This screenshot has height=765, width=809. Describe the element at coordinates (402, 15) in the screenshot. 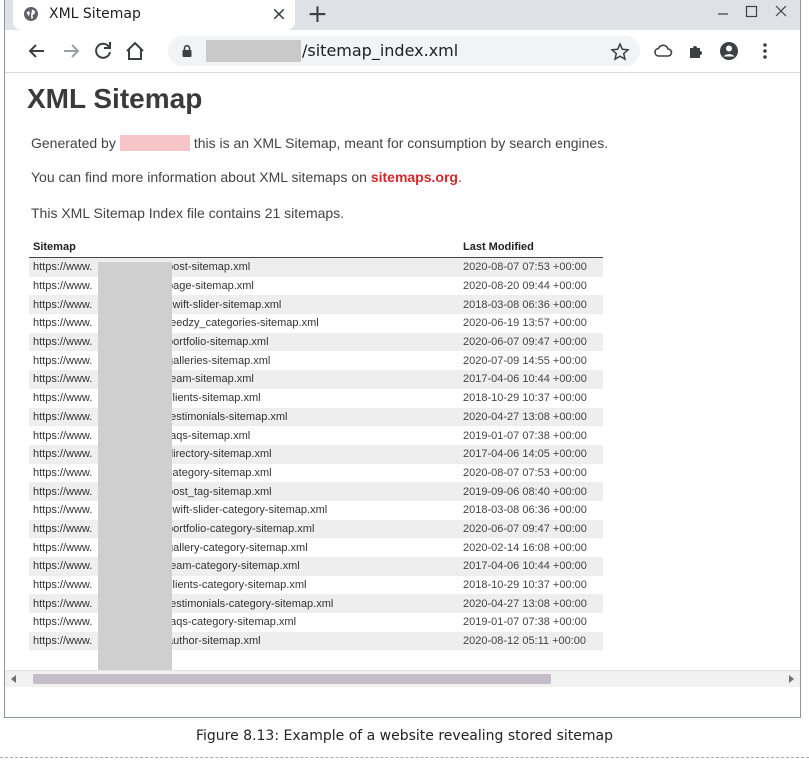

I see `tab-strip: XML Sitemap × +` at that location.